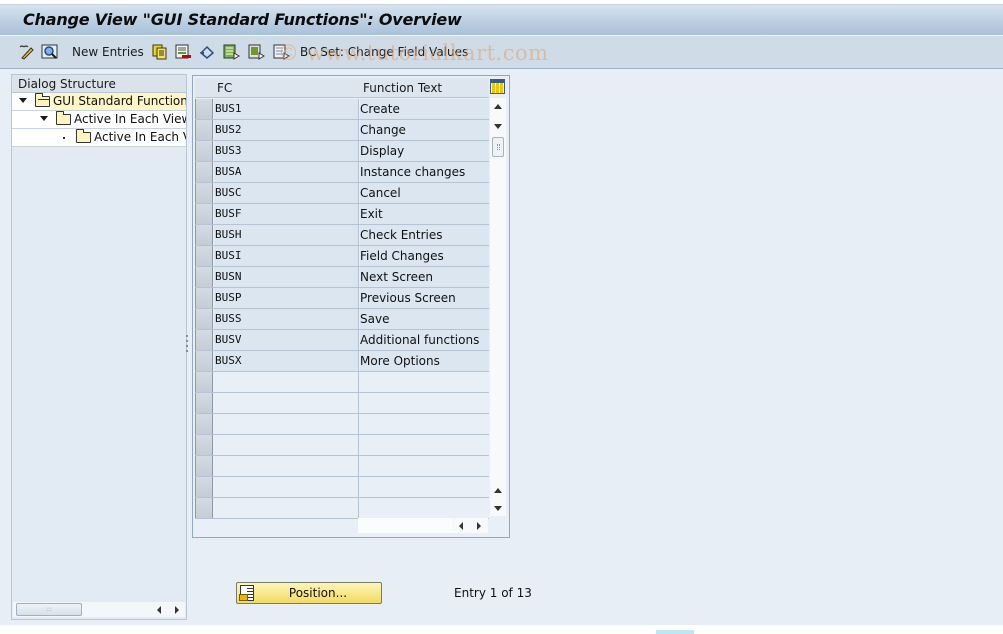 Image resolution: width=1003 pixels, height=634 pixels. Describe the element at coordinates (27, 52) in the screenshot. I see `display-change-button` at that location.